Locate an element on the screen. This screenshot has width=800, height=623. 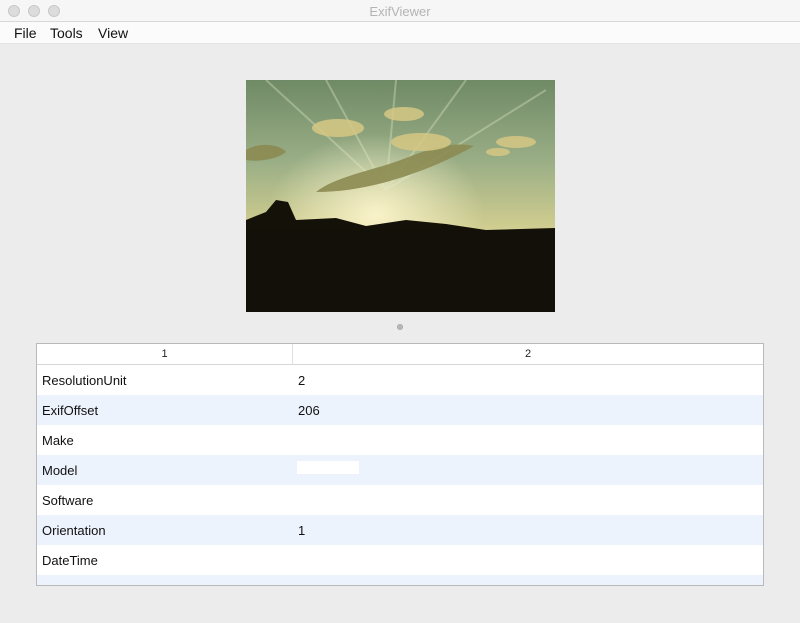
table-row is located at coordinates (400, 580).